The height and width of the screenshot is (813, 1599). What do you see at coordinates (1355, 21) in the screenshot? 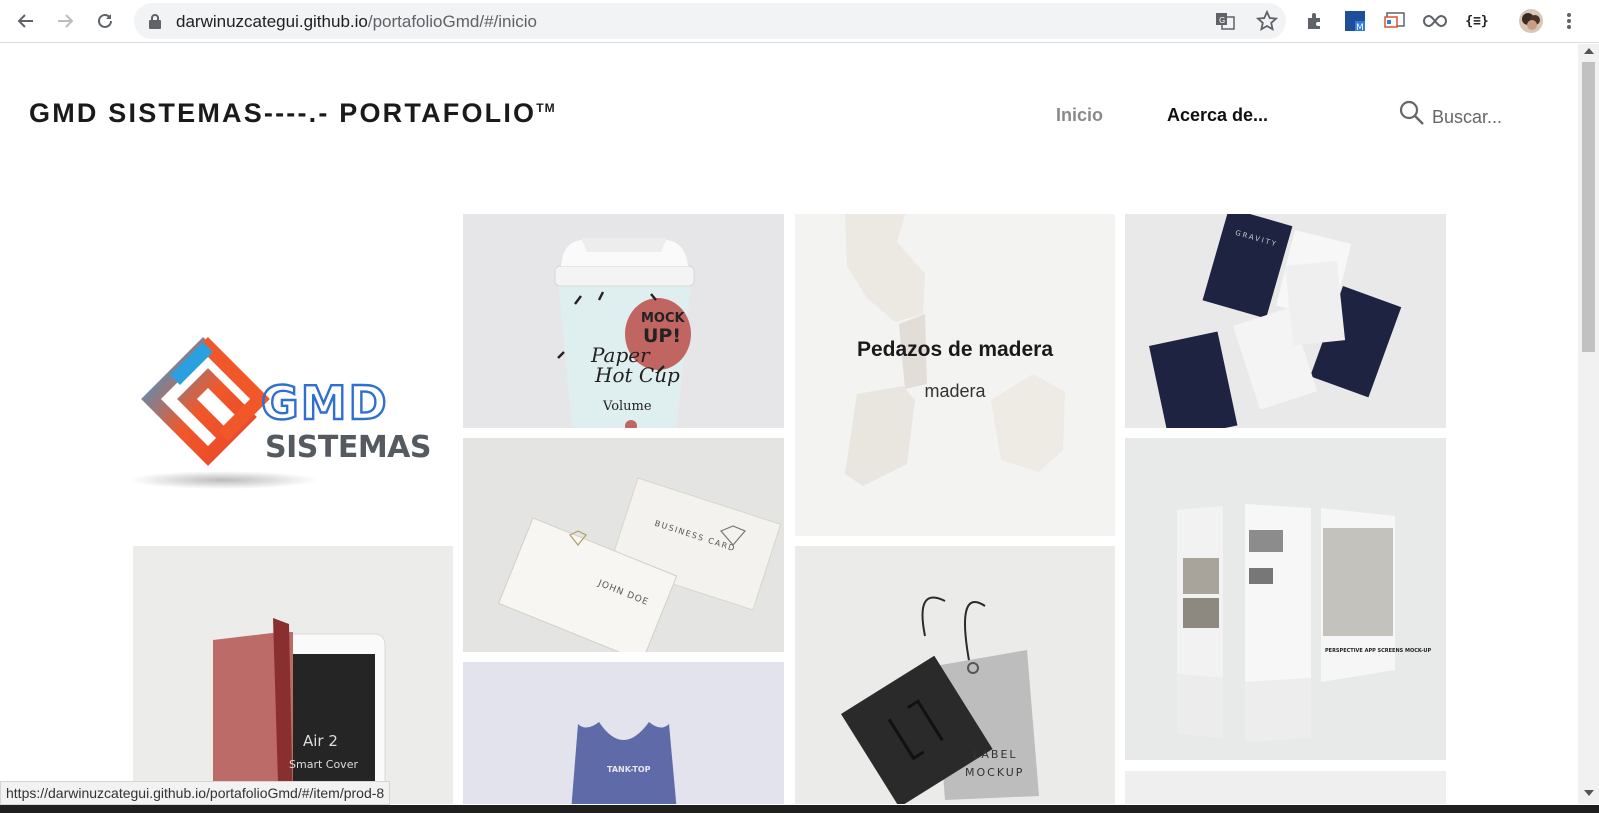
I see `extension-m-icon: M` at bounding box center [1355, 21].